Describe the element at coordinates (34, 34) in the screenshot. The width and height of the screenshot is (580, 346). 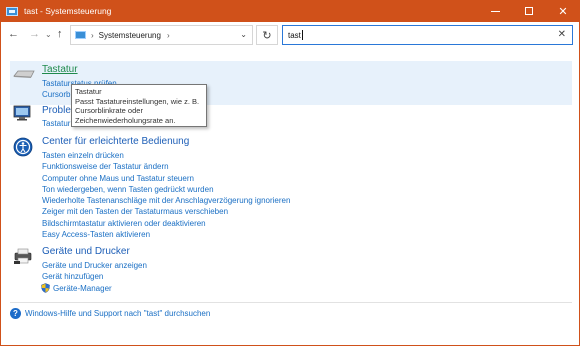
I see `forward-button: →` at that location.